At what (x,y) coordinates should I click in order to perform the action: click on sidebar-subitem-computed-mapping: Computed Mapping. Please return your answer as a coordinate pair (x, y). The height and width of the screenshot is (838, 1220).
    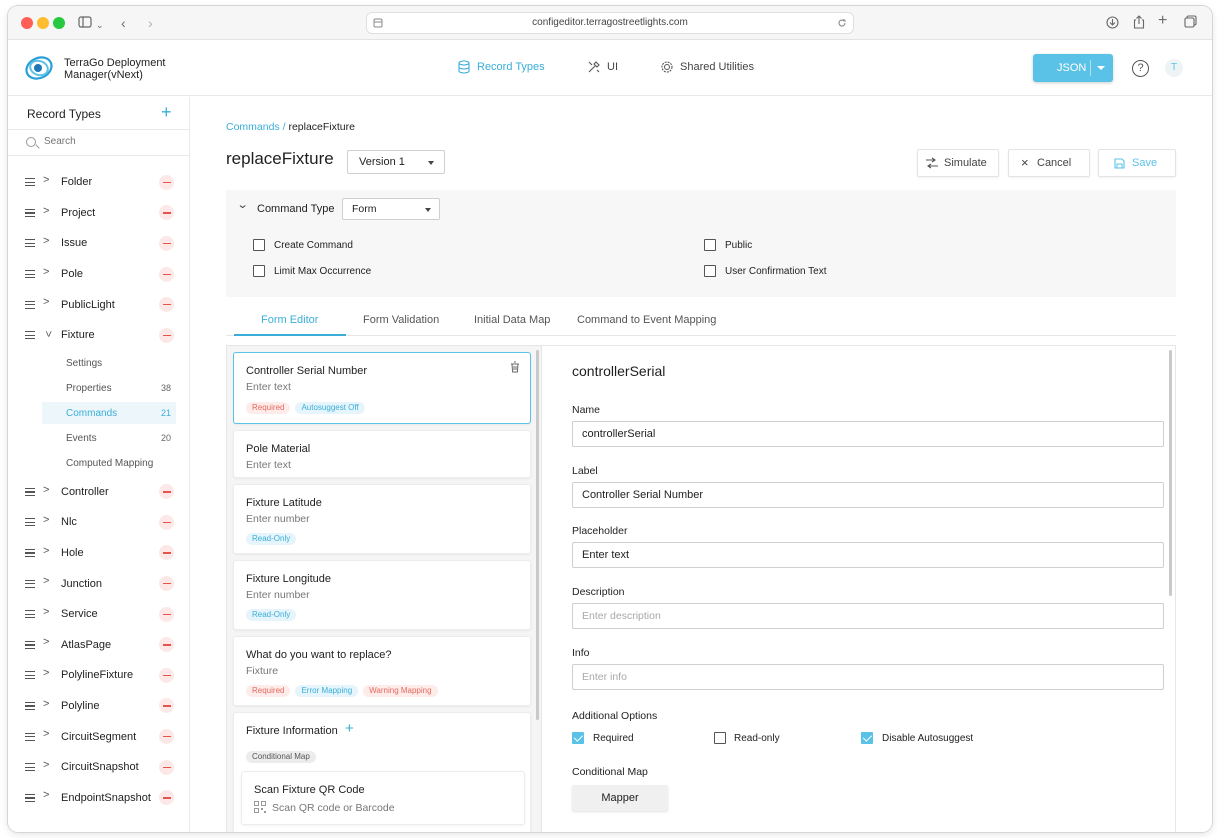
    Looking at the image, I should click on (98, 463).